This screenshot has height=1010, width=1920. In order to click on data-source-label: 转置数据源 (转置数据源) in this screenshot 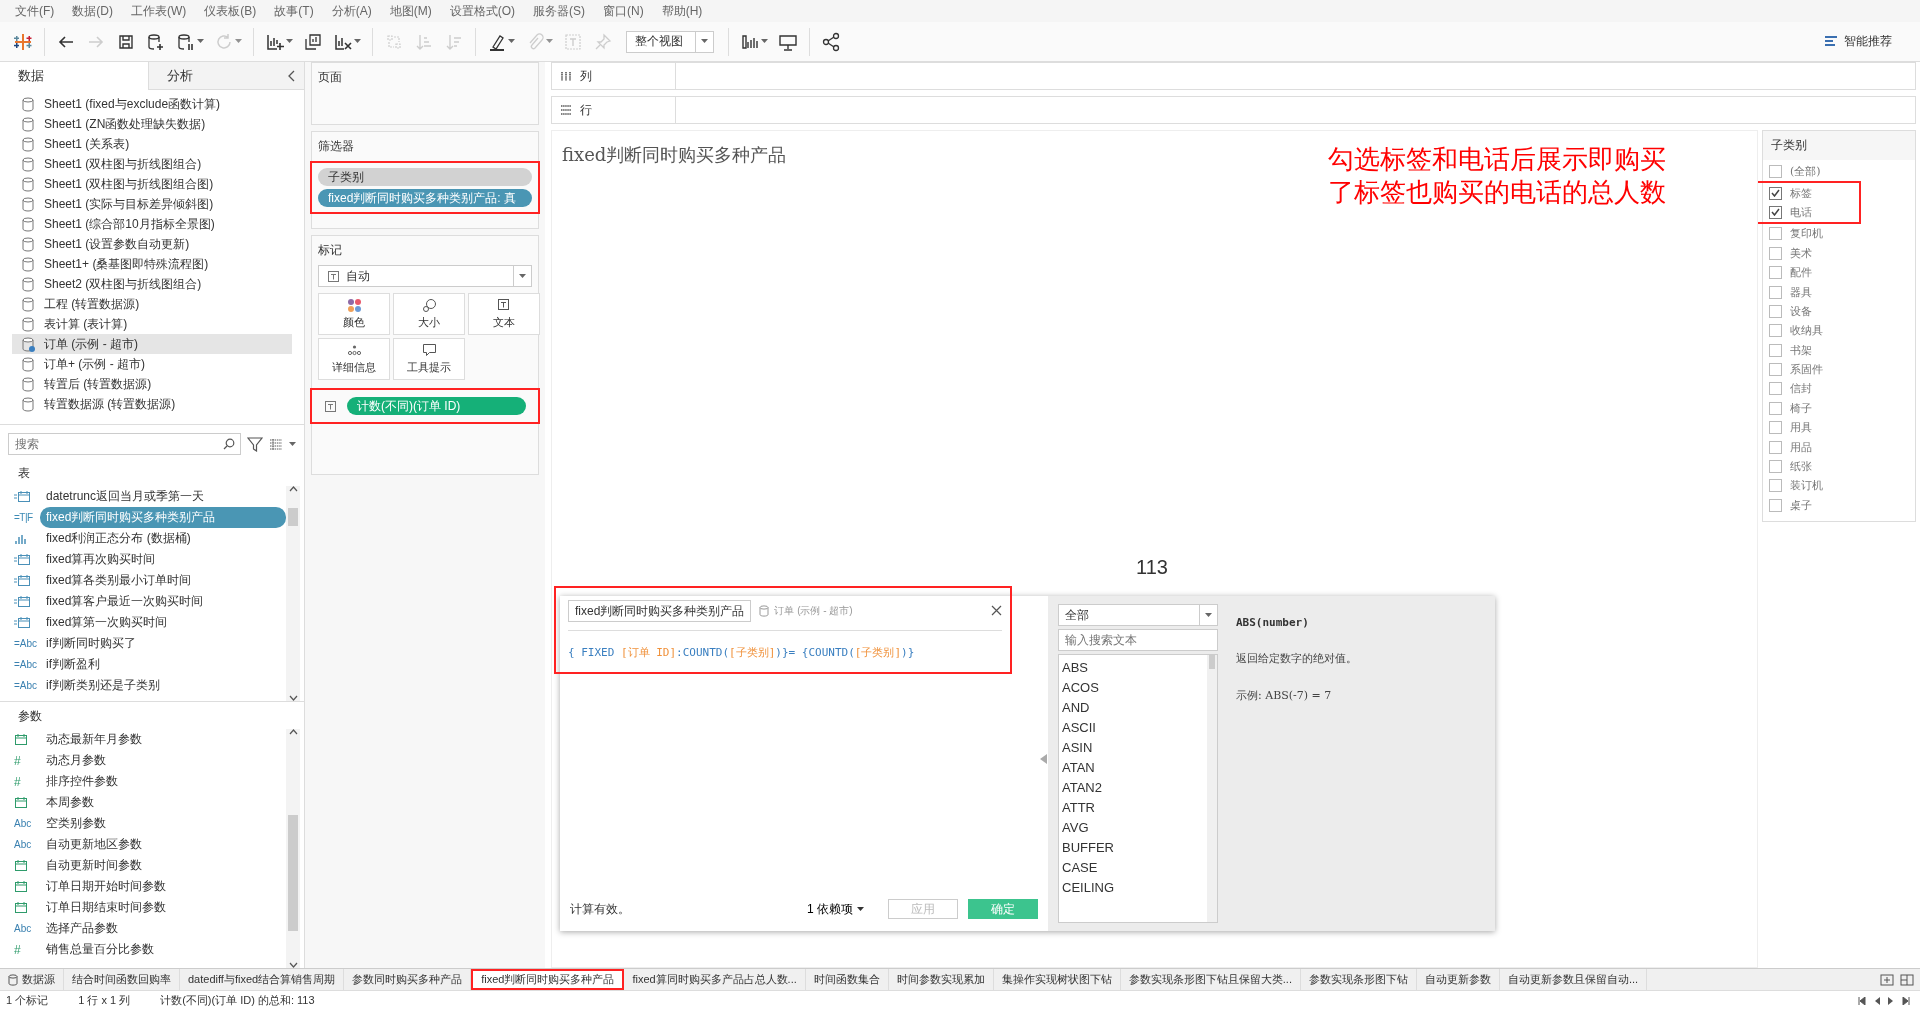, I will do `click(110, 404)`.